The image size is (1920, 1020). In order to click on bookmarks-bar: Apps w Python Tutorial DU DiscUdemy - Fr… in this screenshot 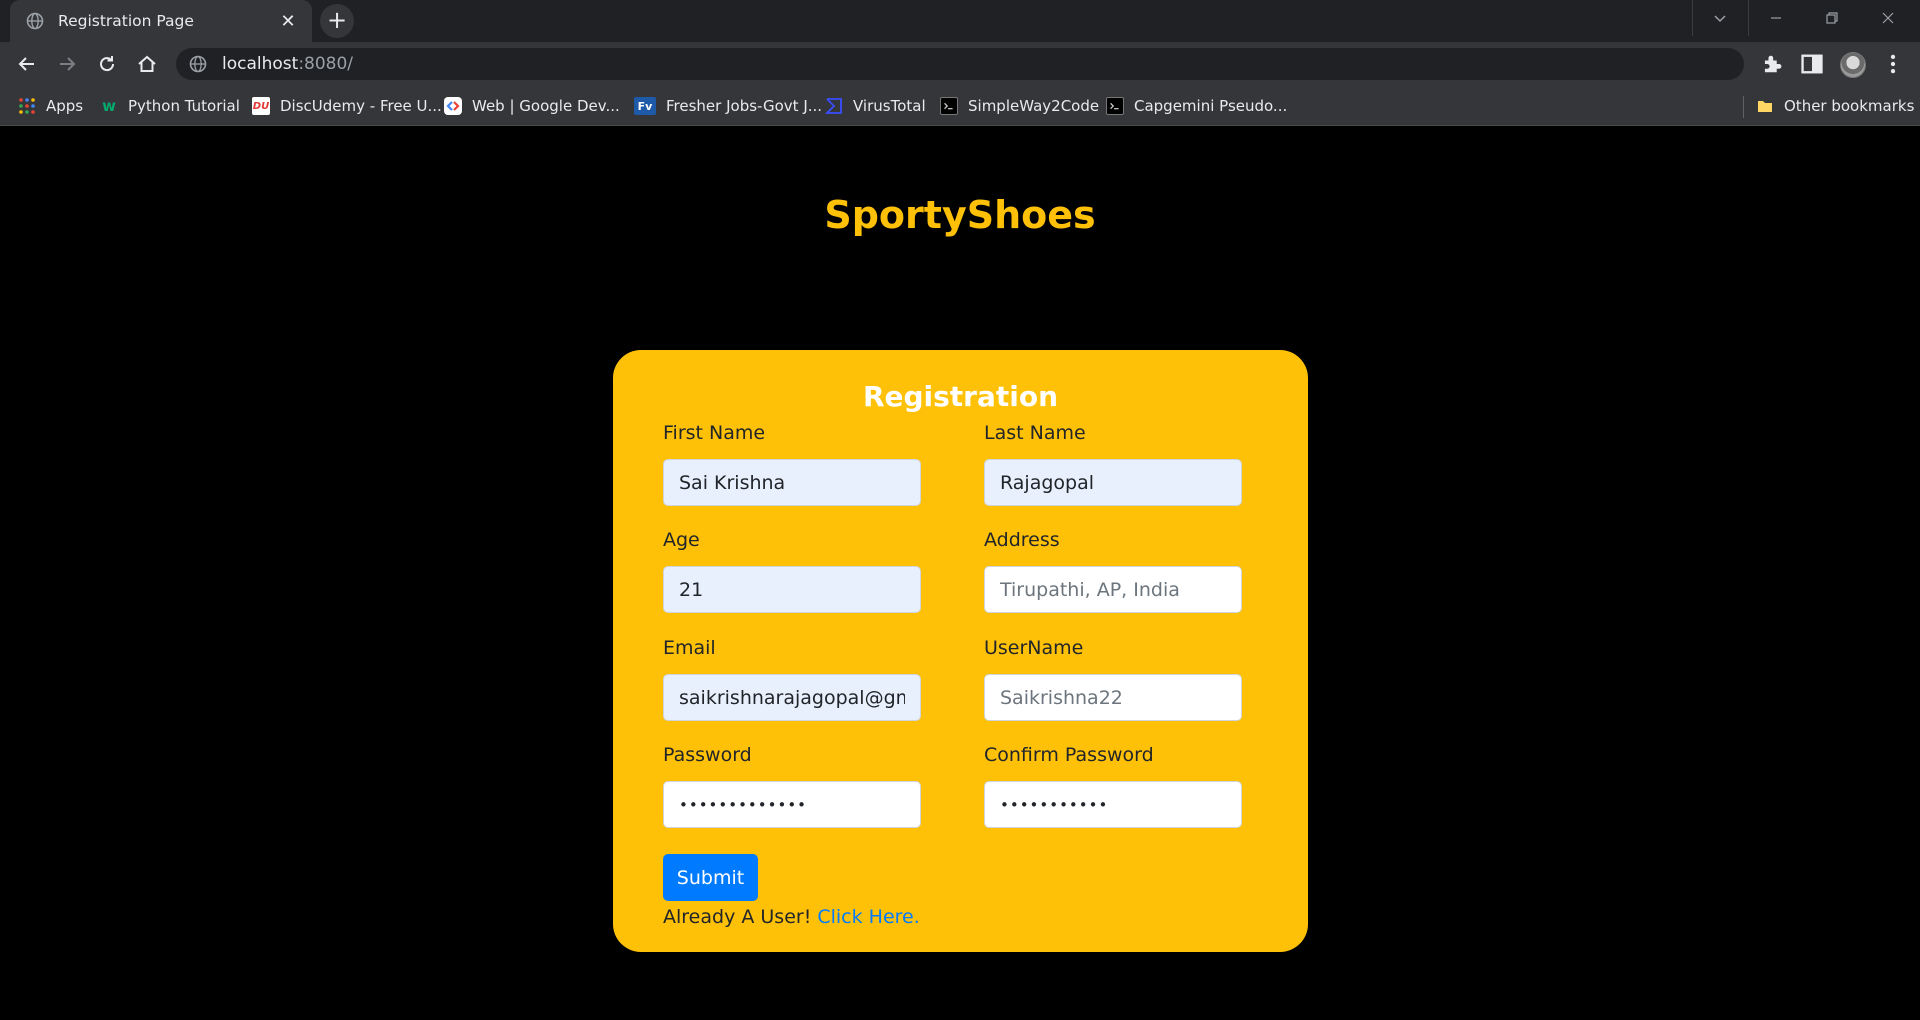, I will do `click(960, 106)`.